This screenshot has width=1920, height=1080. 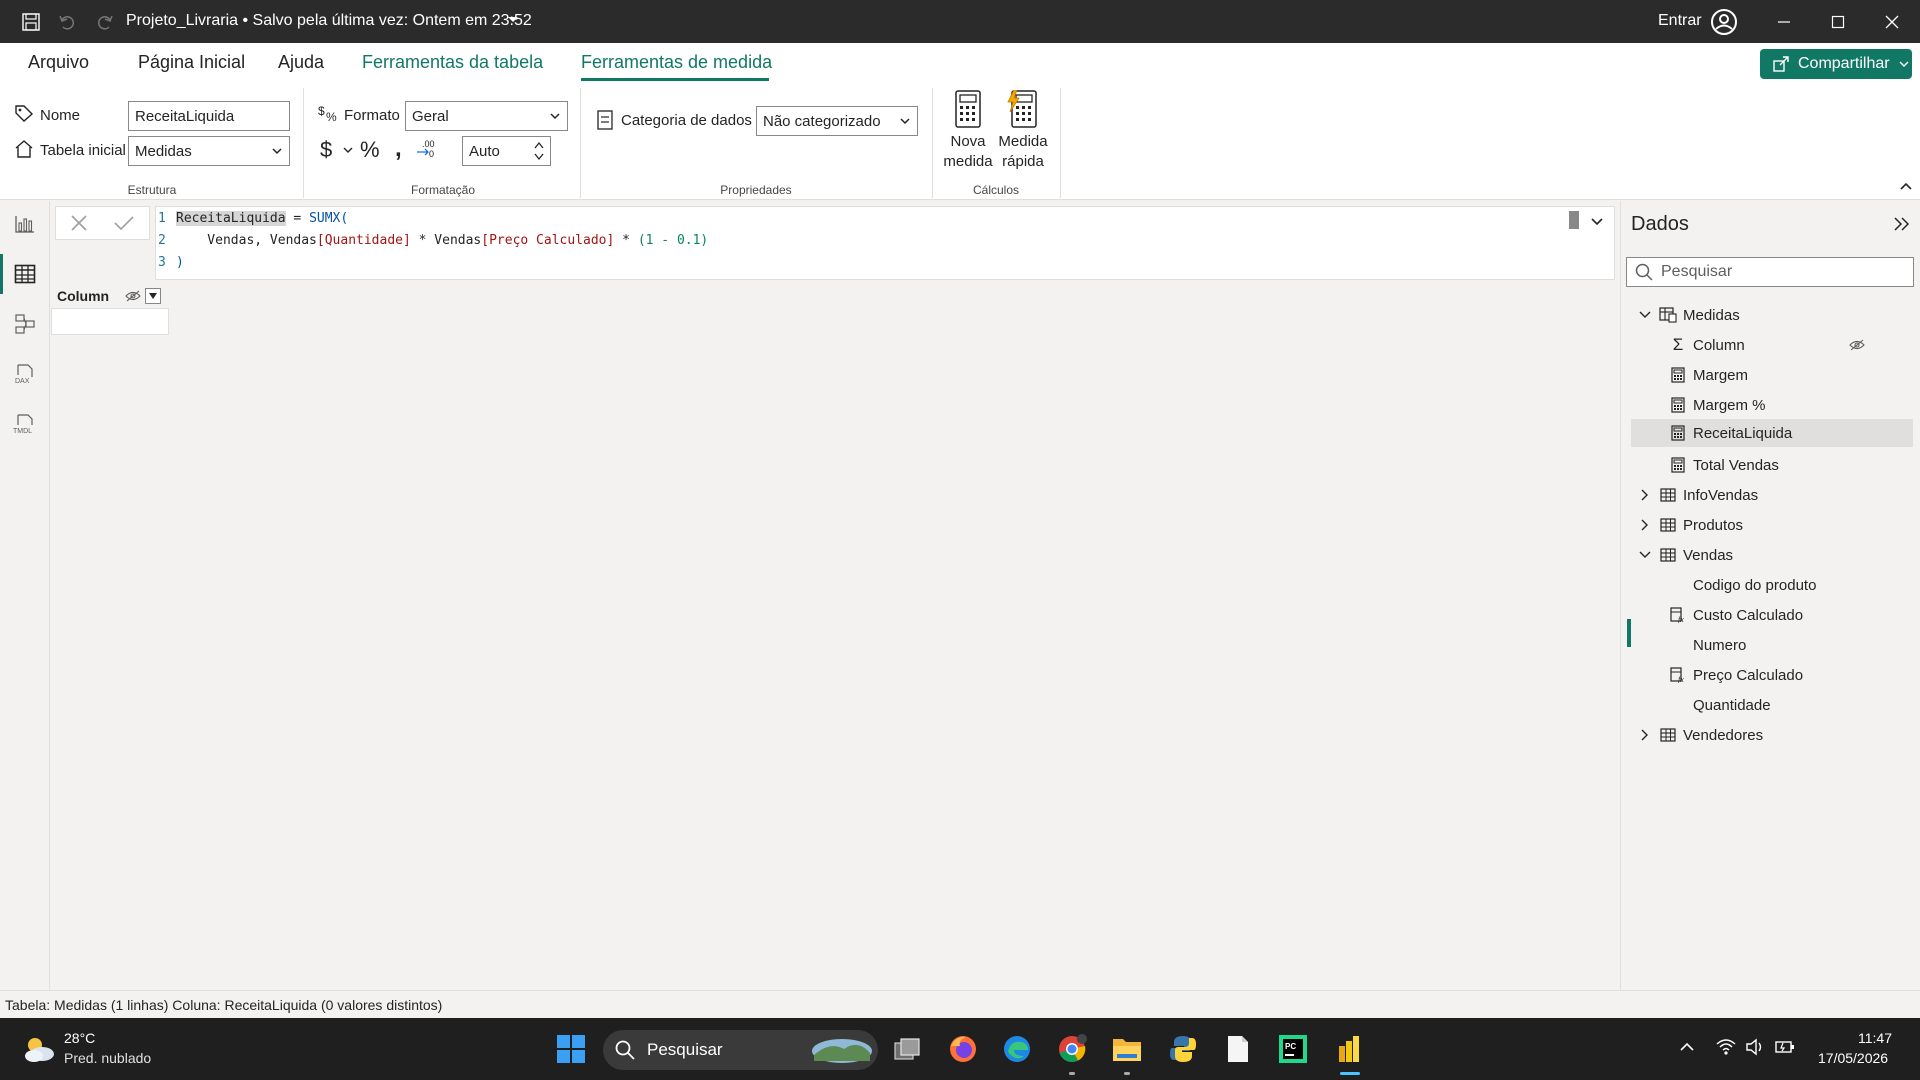 I want to click on column-header: Column, so click(x=110, y=296).